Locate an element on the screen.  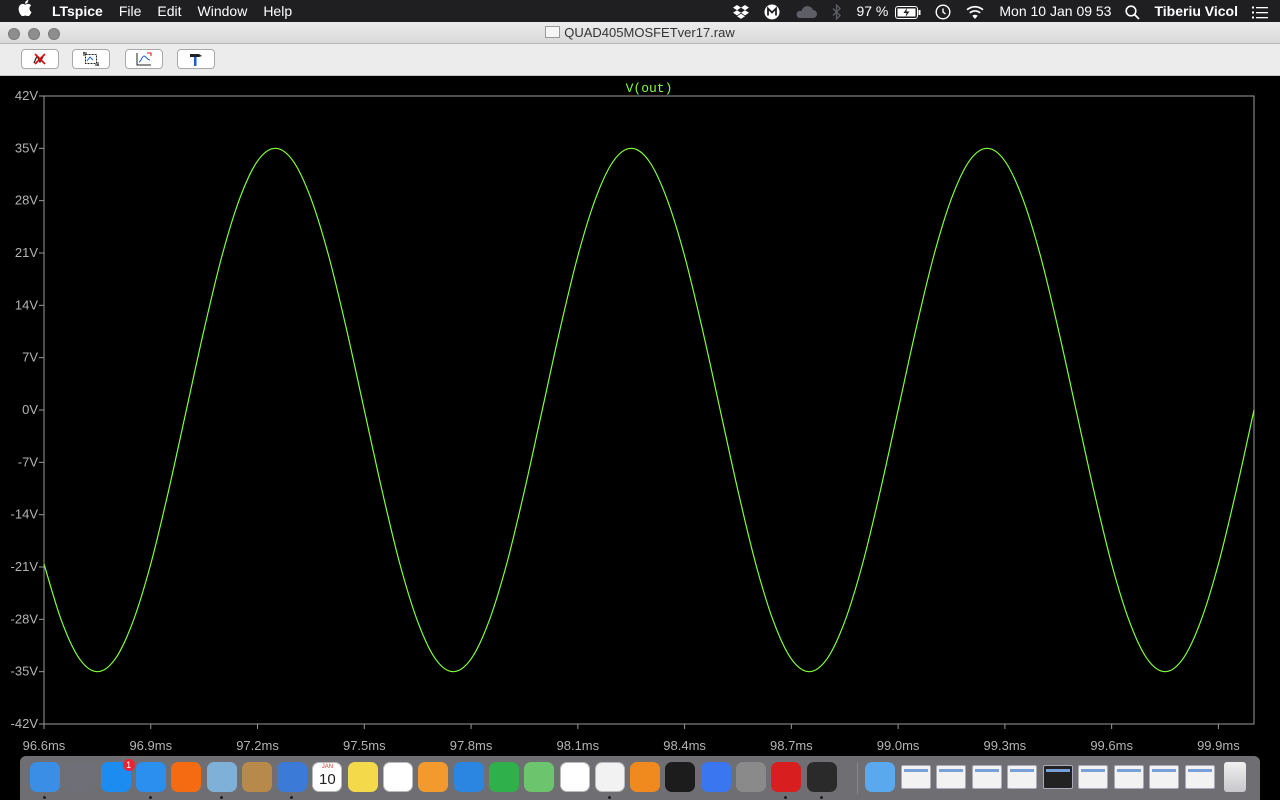
battery-percent: 97 % is located at coordinates (872, 11).